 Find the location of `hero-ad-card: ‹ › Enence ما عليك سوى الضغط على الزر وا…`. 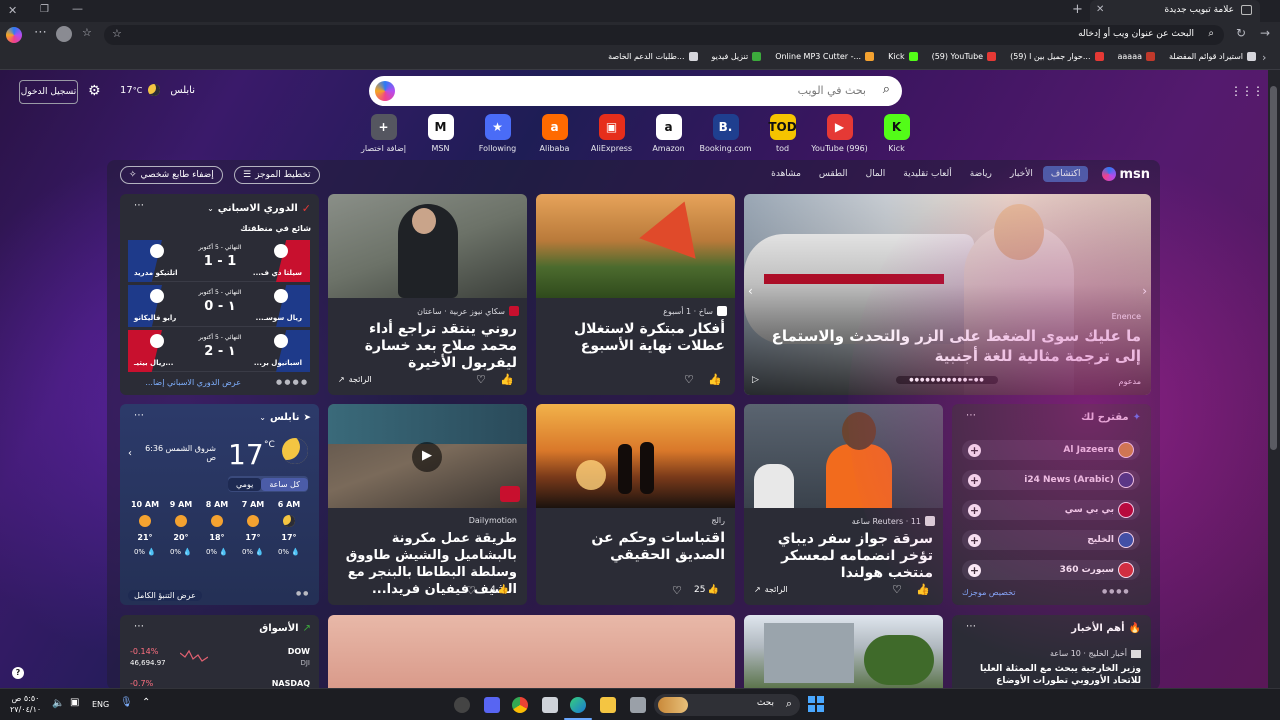

hero-ad-card: ‹ › Enence ما عليك سوى الضغط على الزر وا… is located at coordinates (947, 294).